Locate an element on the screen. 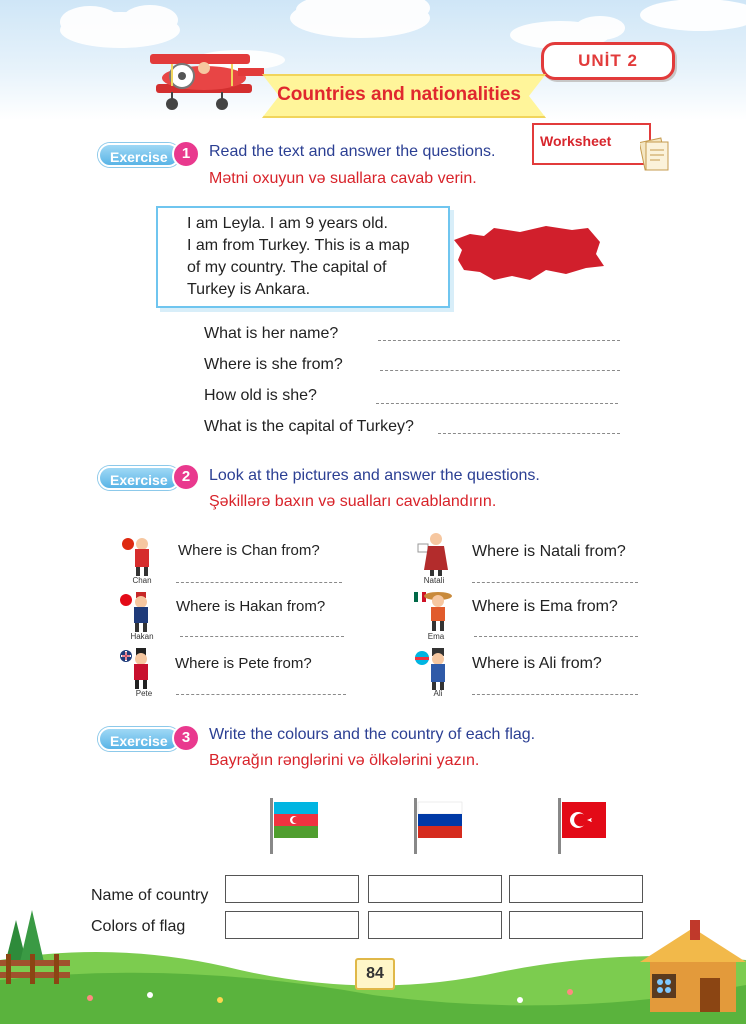 This screenshot has height=1024, width=746. kid-question-chan: Where is Chan from? is located at coordinates (249, 550).